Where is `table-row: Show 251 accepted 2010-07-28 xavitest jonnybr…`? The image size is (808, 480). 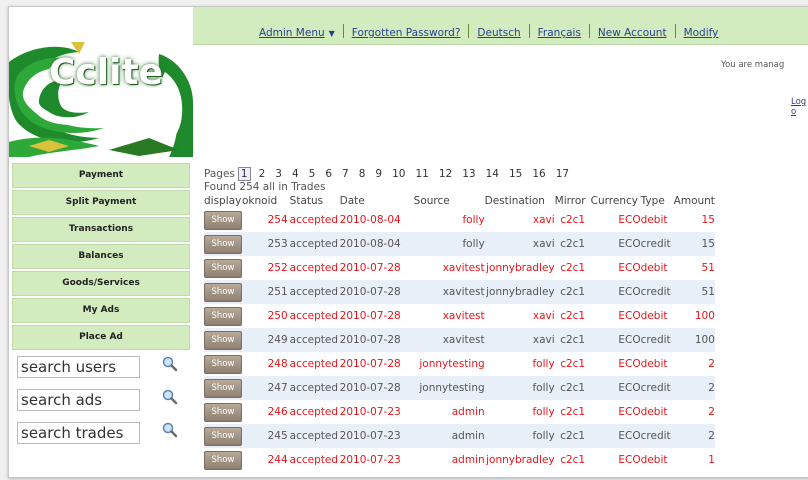 table-row: Show 251 accepted 2010-07-28 xavitest jonnybr… is located at coordinates (459, 292).